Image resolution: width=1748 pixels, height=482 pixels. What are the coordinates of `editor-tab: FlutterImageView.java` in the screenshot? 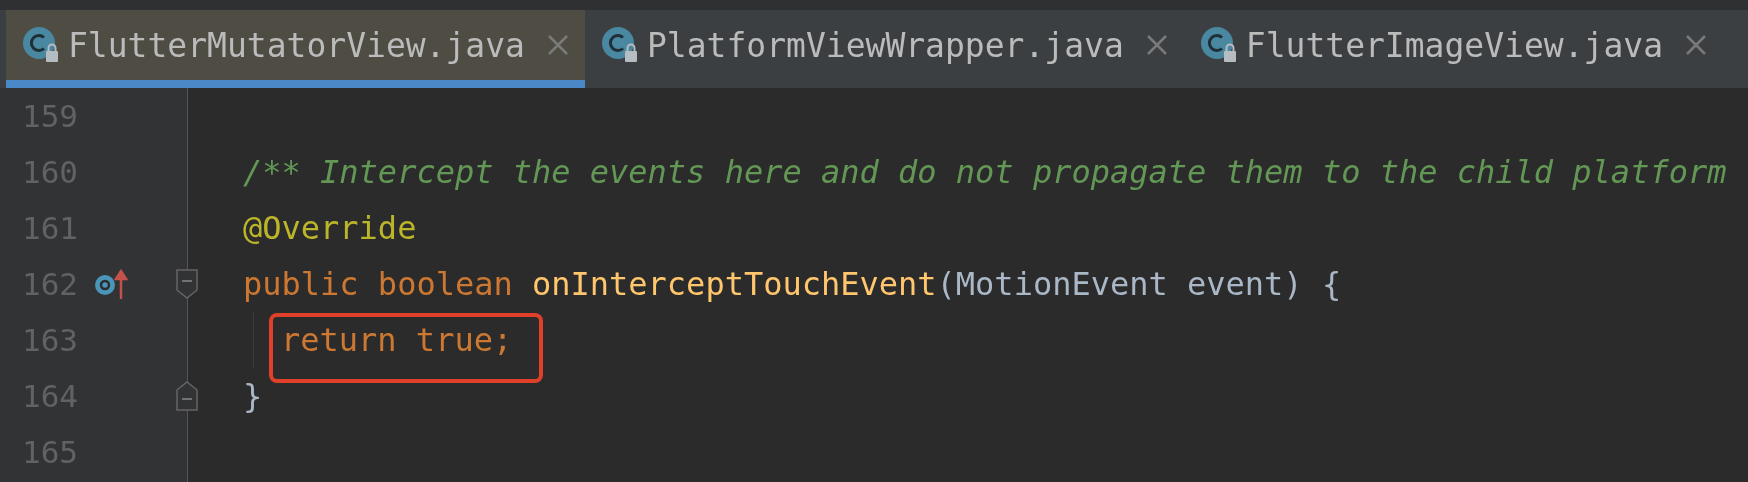 It's located at (1453, 49).